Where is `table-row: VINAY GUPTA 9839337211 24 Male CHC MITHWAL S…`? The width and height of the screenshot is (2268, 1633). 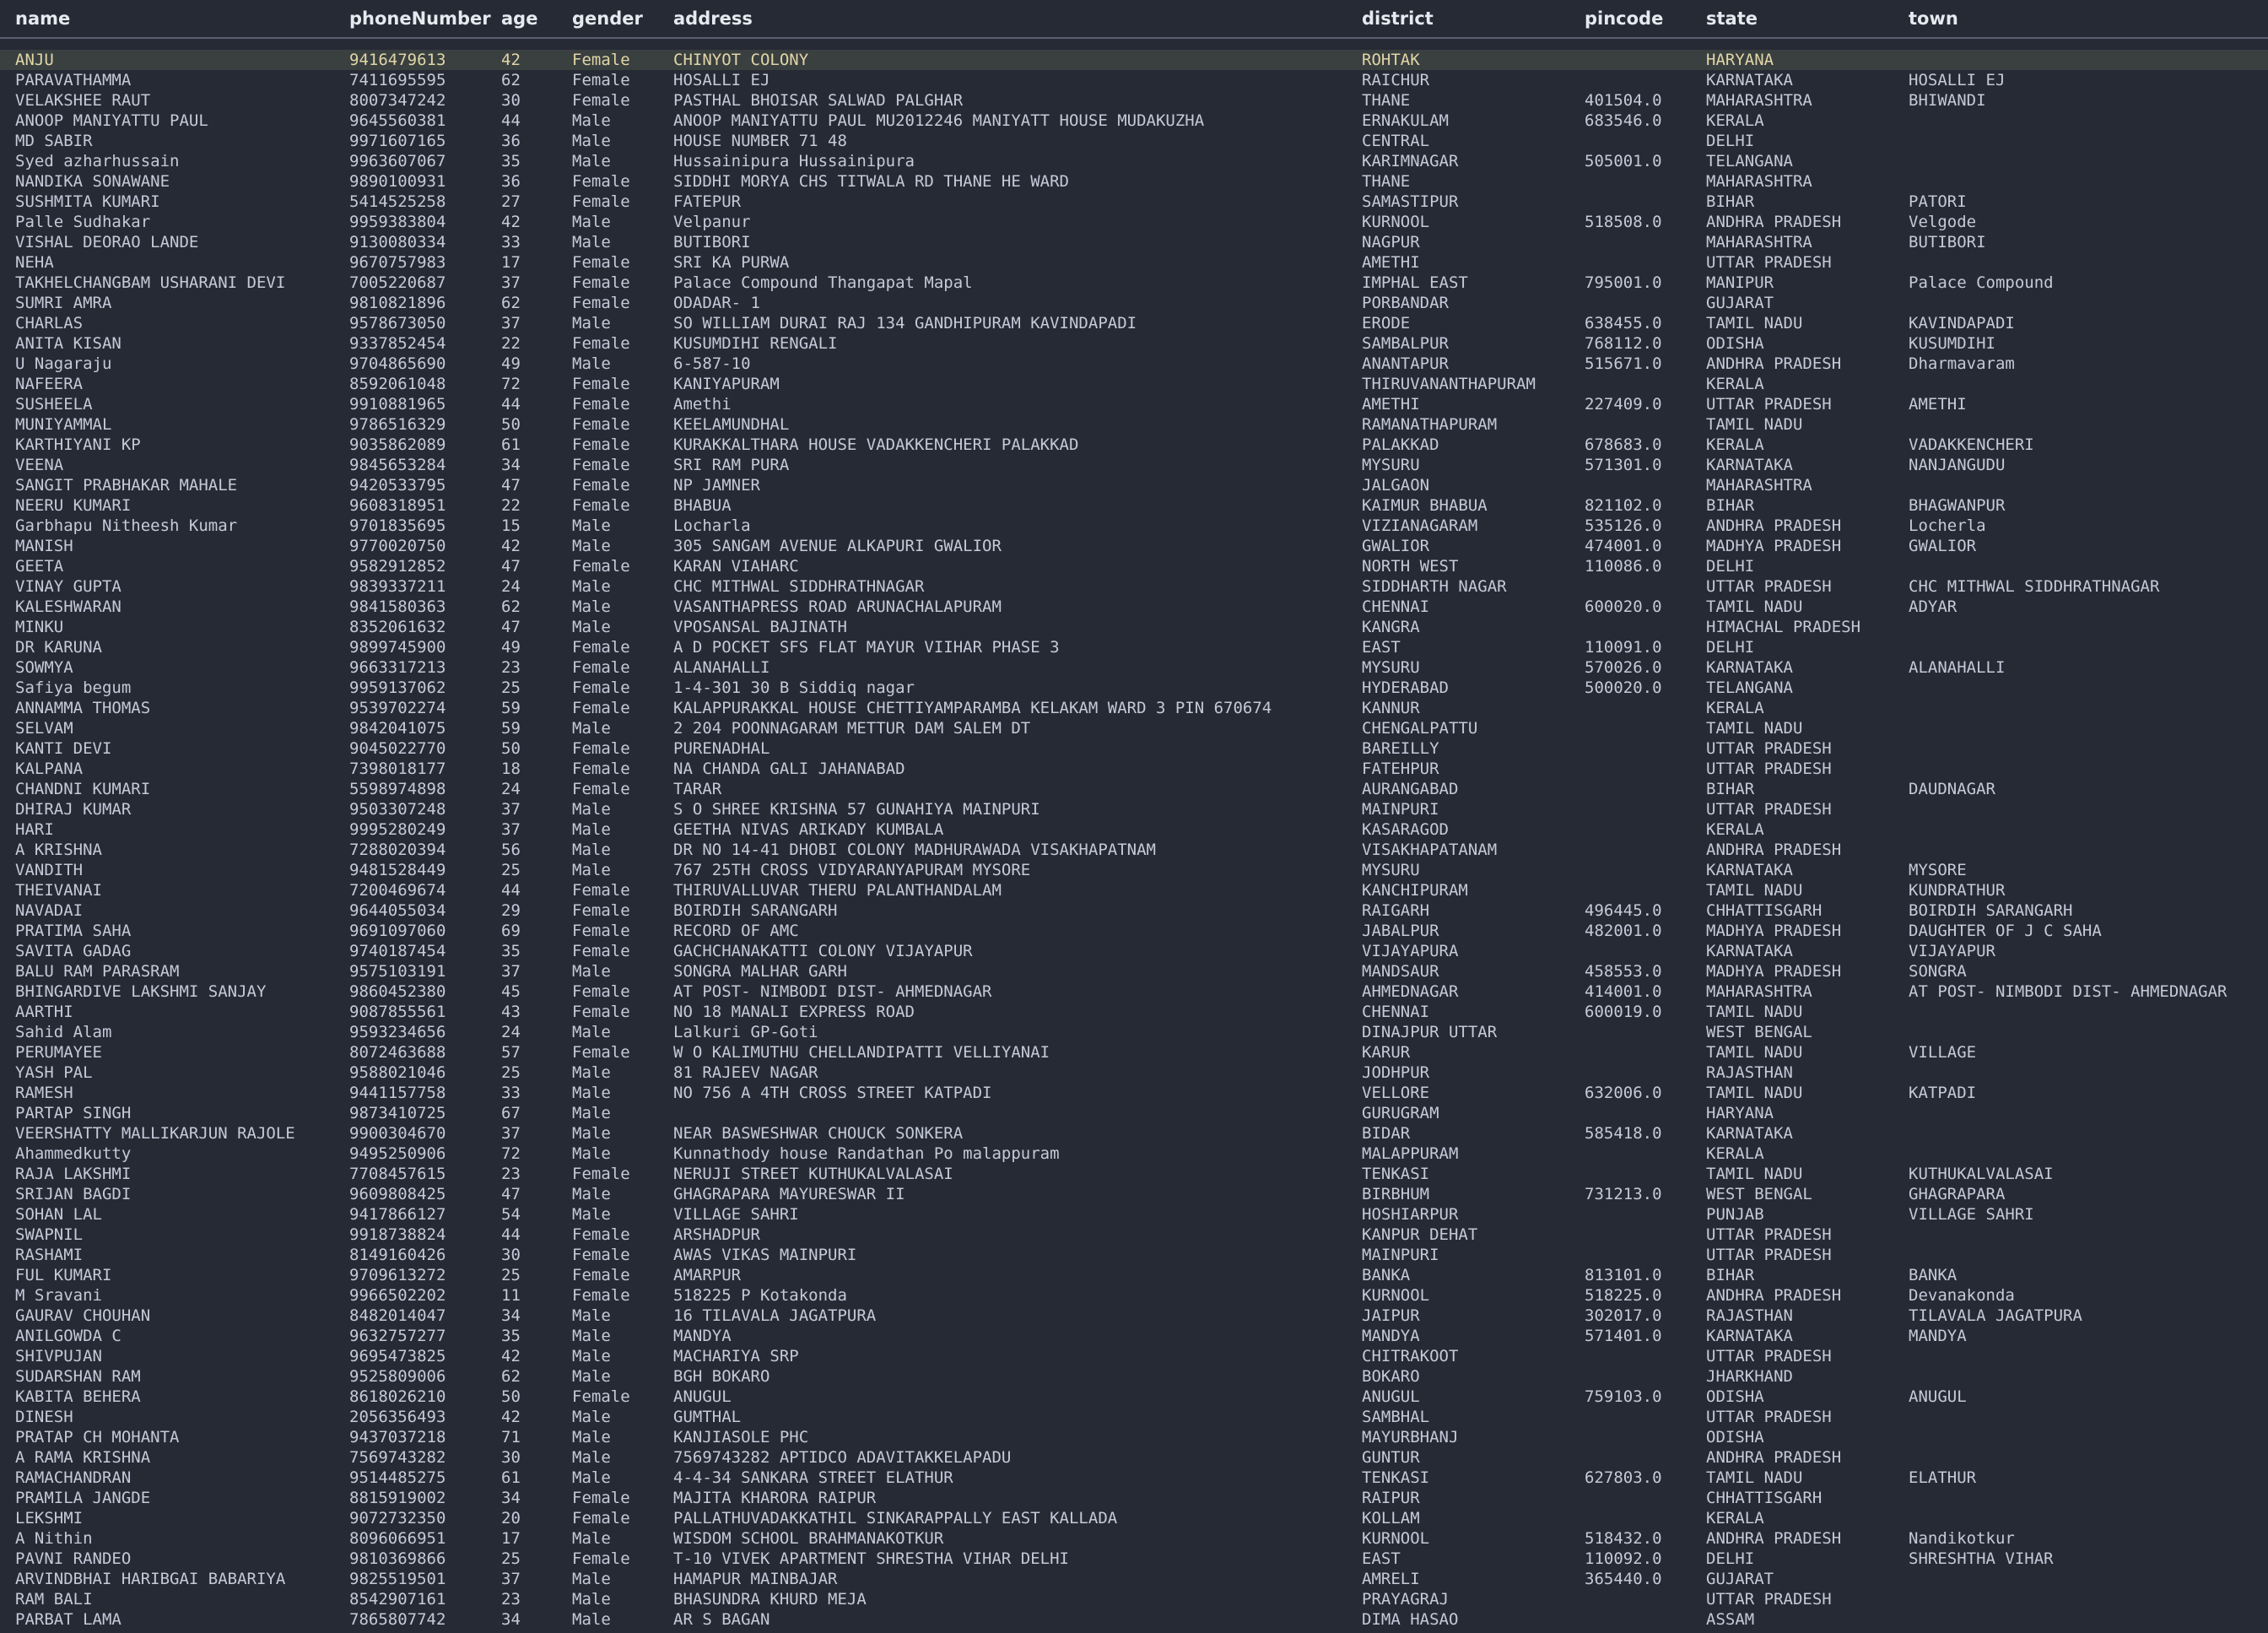
table-row: VINAY GUPTA 9839337211 24 Male CHC MITHWAL S… is located at coordinates (1134, 586).